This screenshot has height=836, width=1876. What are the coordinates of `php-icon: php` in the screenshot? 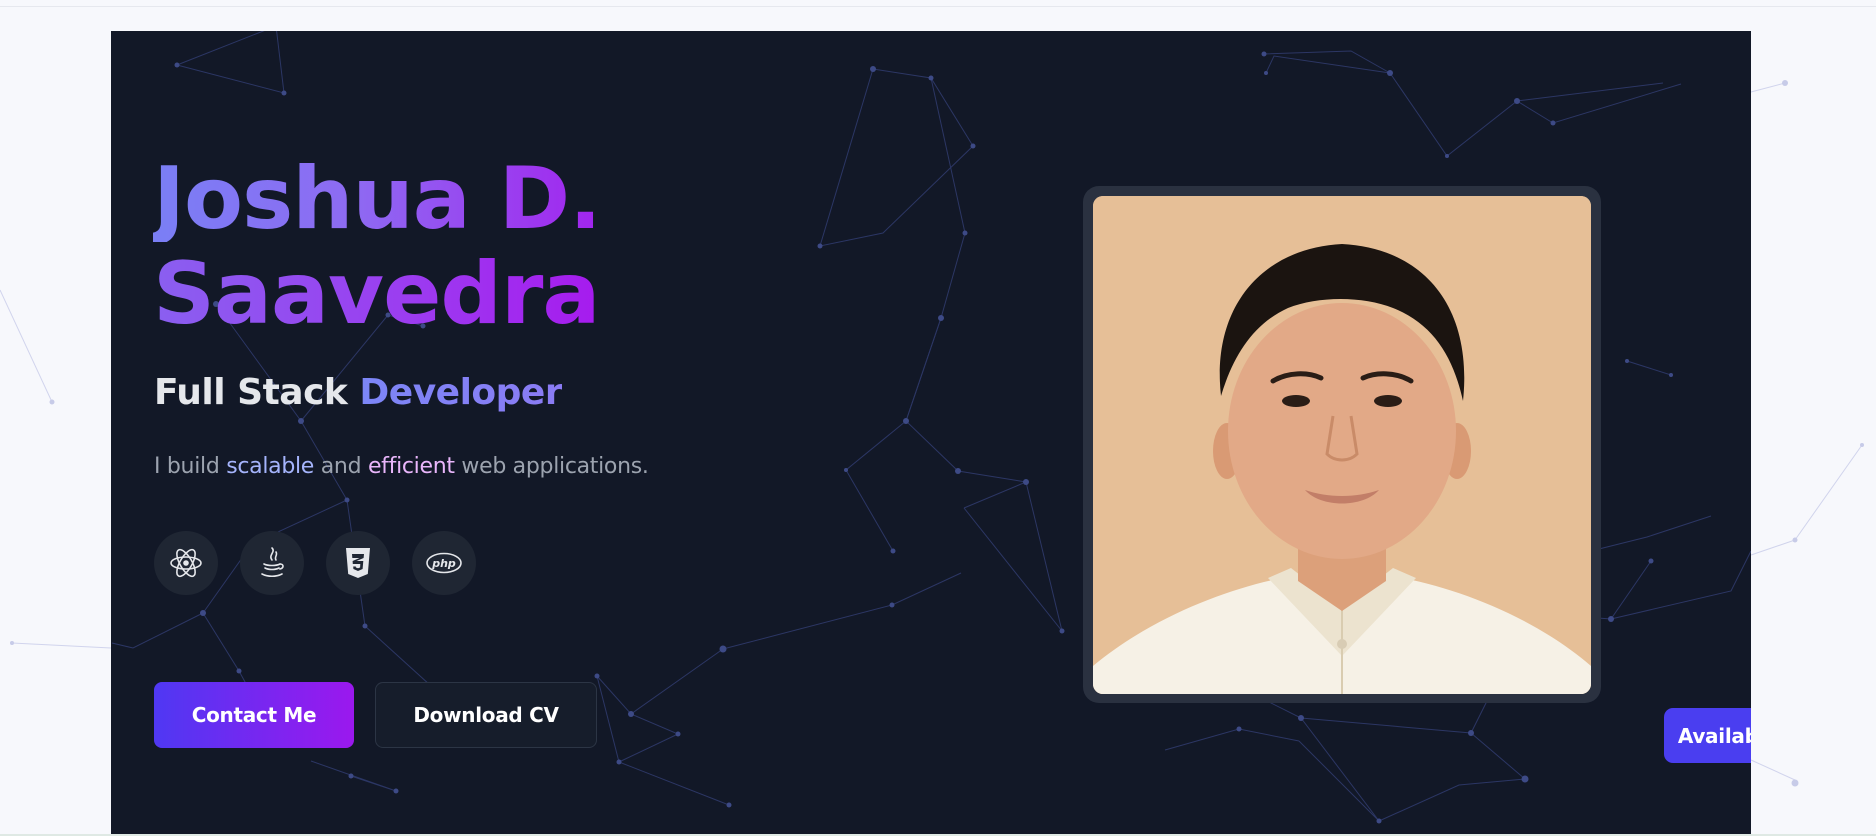 It's located at (444, 563).